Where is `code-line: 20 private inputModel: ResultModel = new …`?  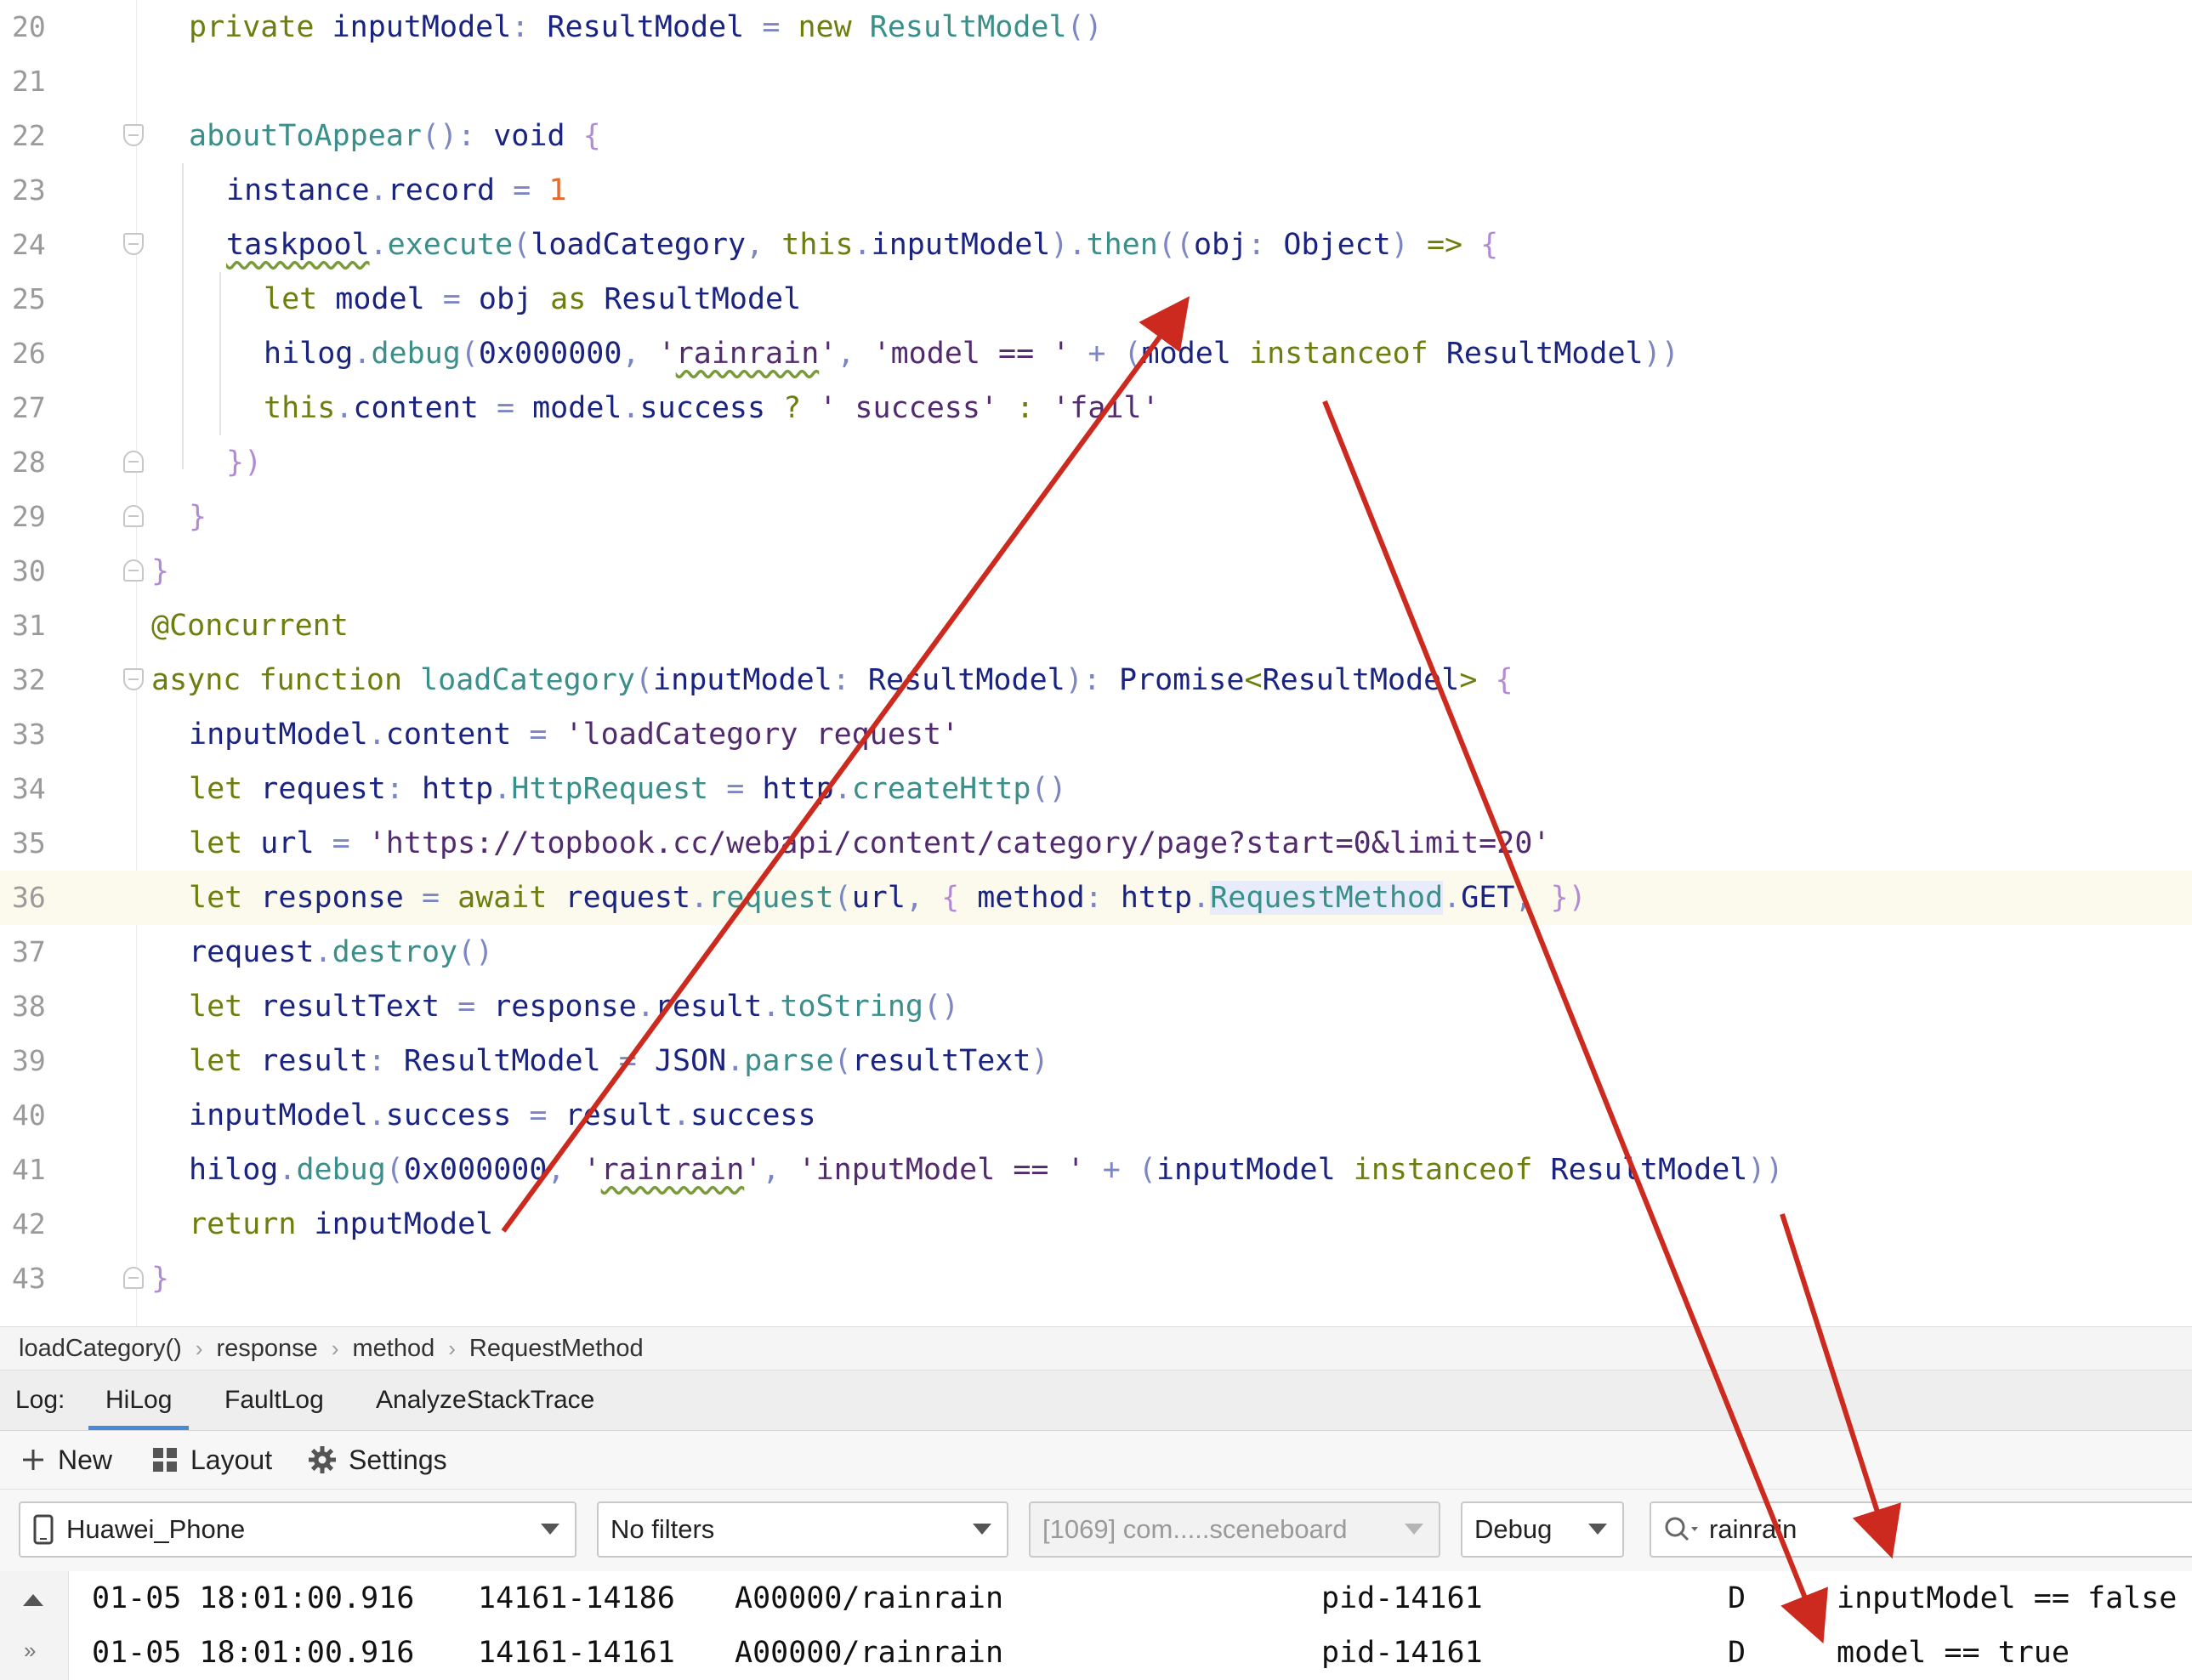 code-line: 20 private inputModel: ResultModel = new … is located at coordinates (1096, 27).